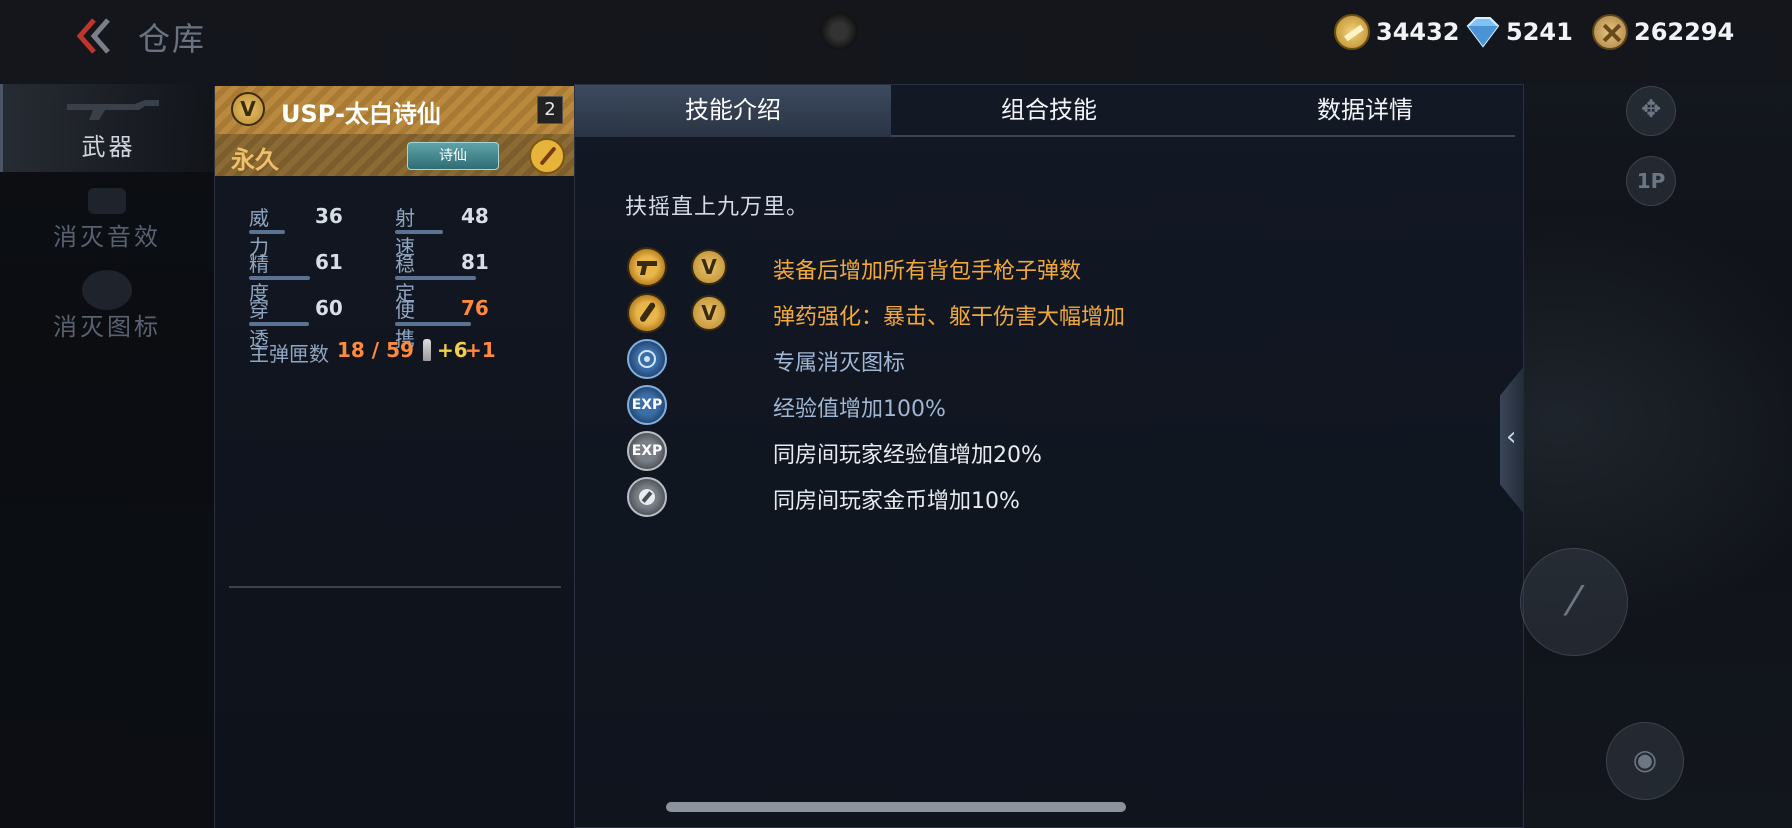 Image resolution: width=1792 pixels, height=828 pixels. Describe the element at coordinates (896, 807) in the screenshot. I see `home-indicator` at that location.